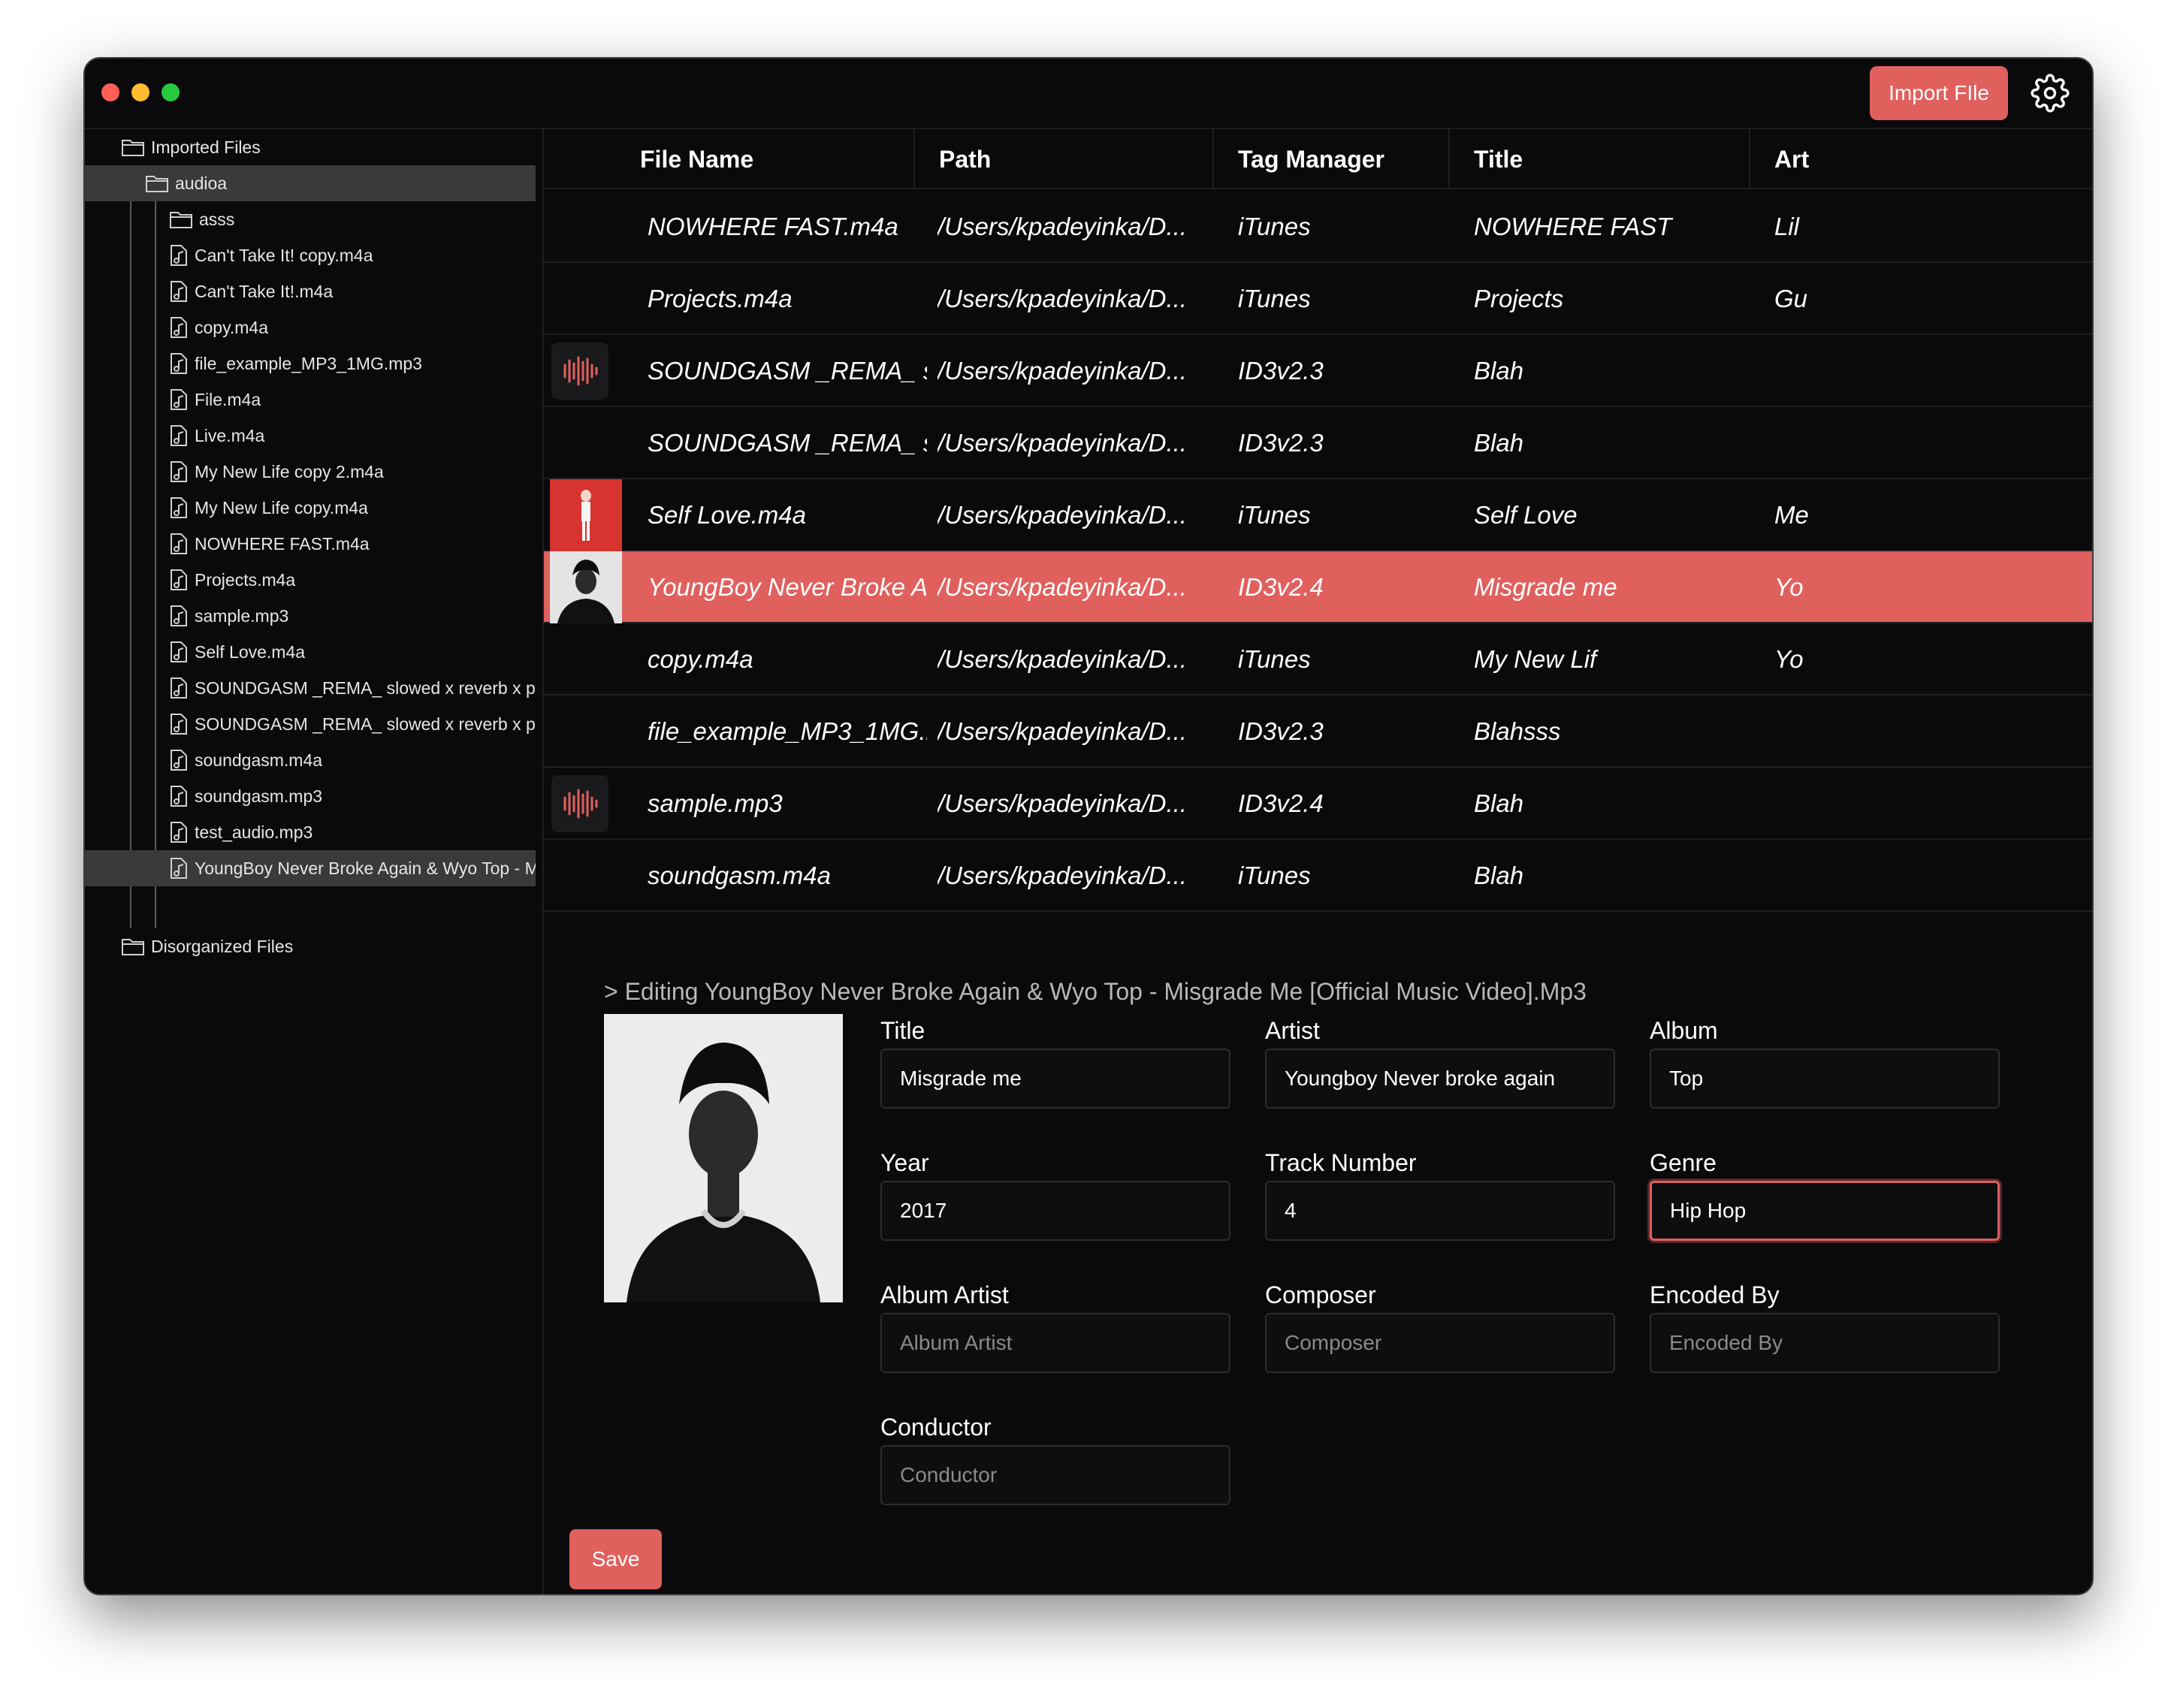  What do you see at coordinates (310, 508) in the screenshot?
I see `tree-file-item: My New Life copy.m4a` at bounding box center [310, 508].